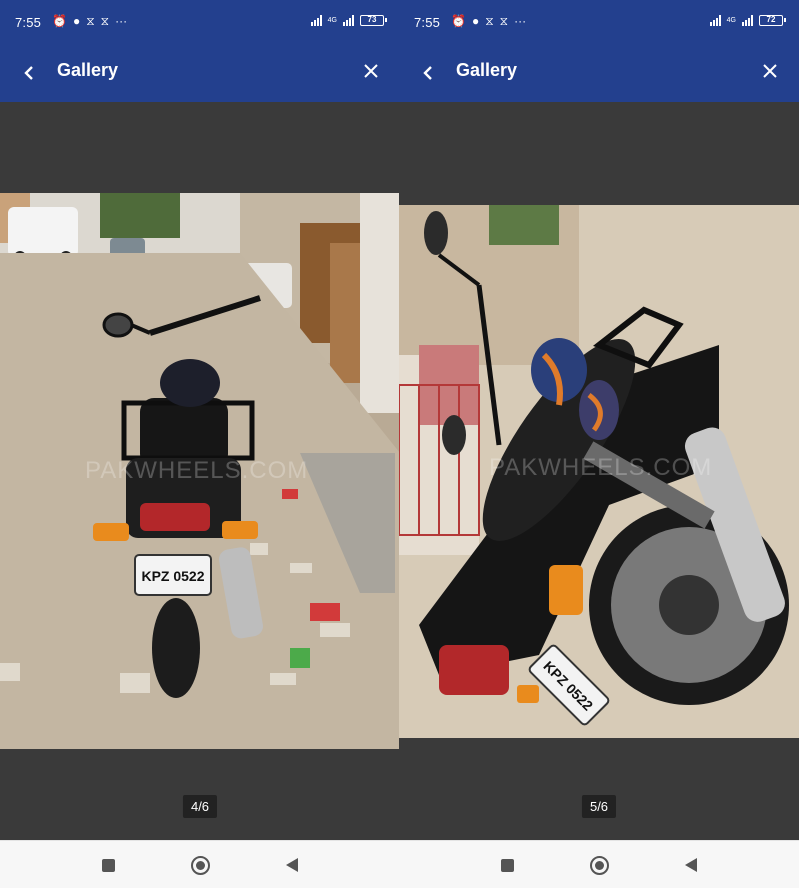 The width and height of the screenshot is (799, 888). I want to click on status-indicators: 4G 72, so click(747, 20).